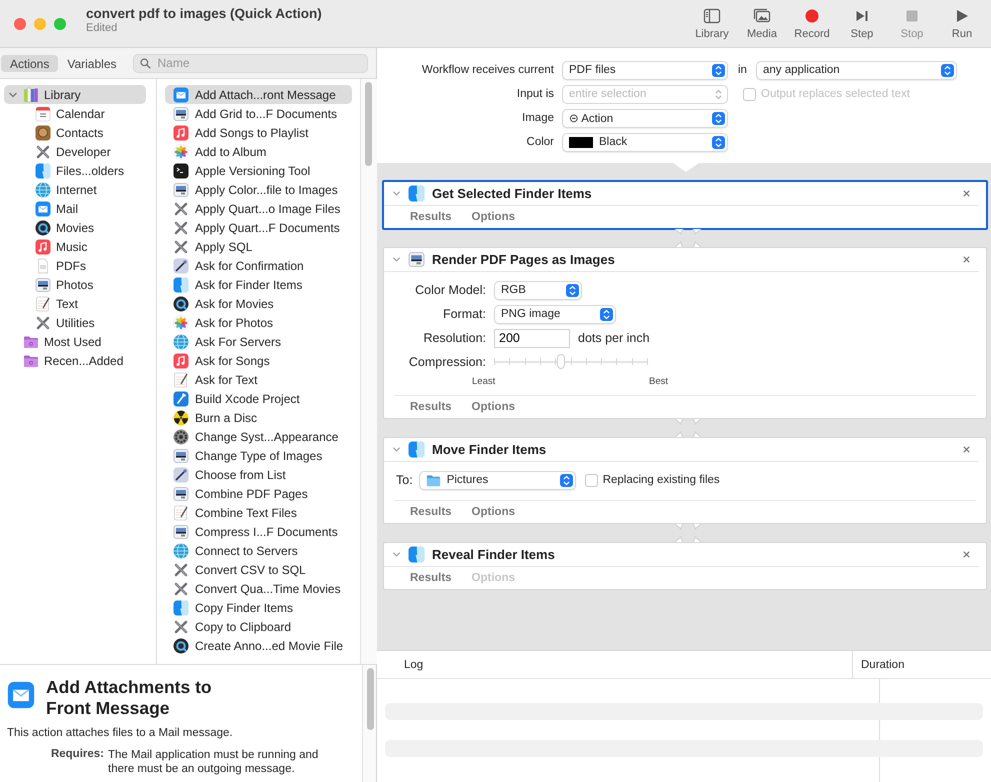 This screenshot has height=782, width=991. Describe the element at coordinates (258, 493) in the screenshot. I see `action-item: Combine PDF Pages` at that location.